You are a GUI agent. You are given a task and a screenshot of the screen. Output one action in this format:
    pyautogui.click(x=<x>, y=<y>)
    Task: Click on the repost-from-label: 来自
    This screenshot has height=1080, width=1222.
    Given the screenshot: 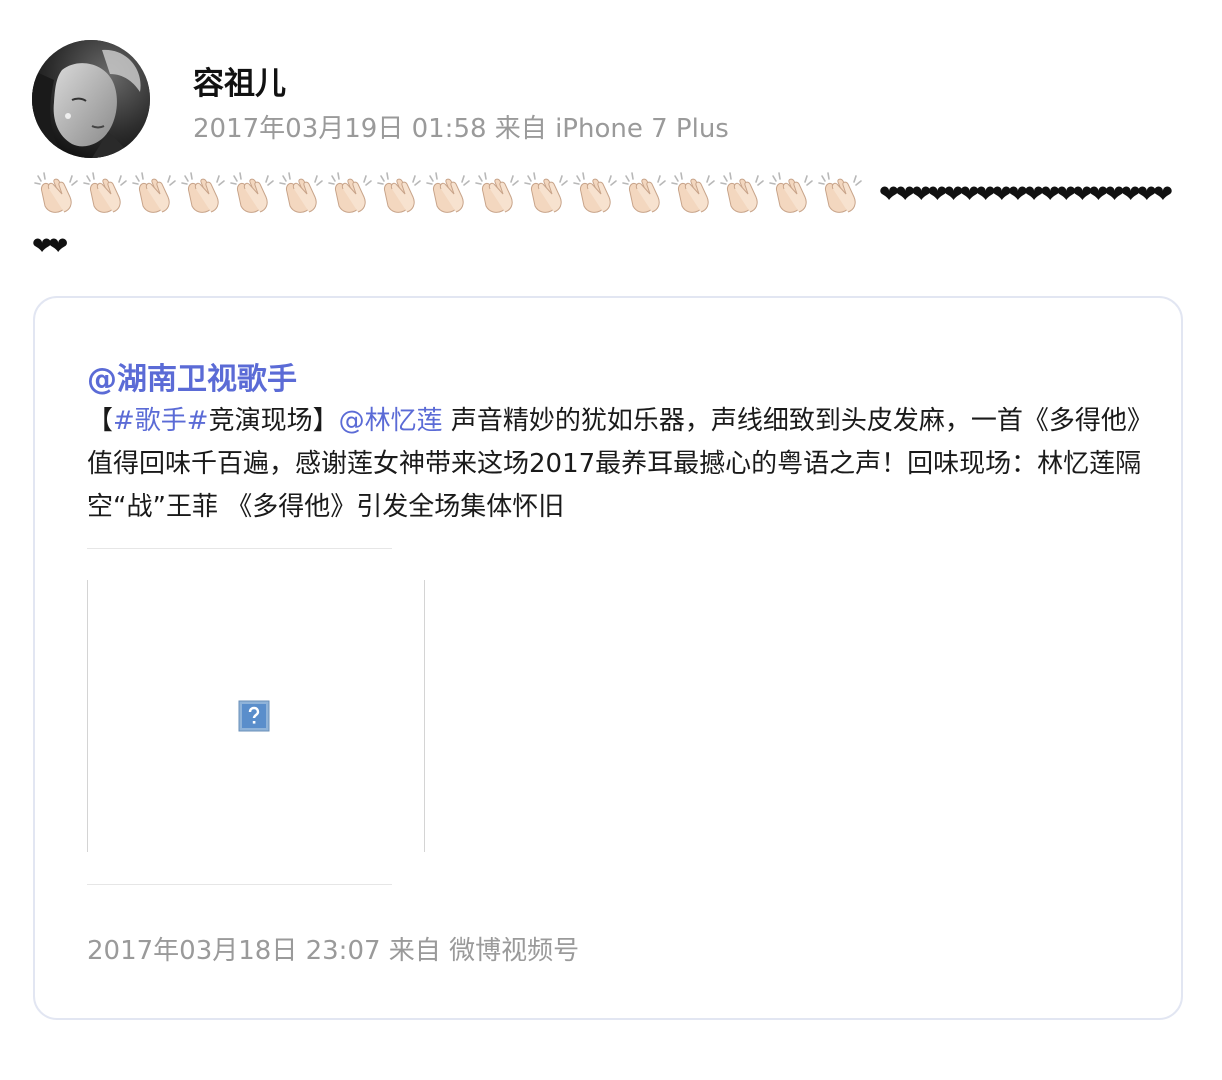 What is the action you would take?
    pyautogui.click(x=414, y=951)
    